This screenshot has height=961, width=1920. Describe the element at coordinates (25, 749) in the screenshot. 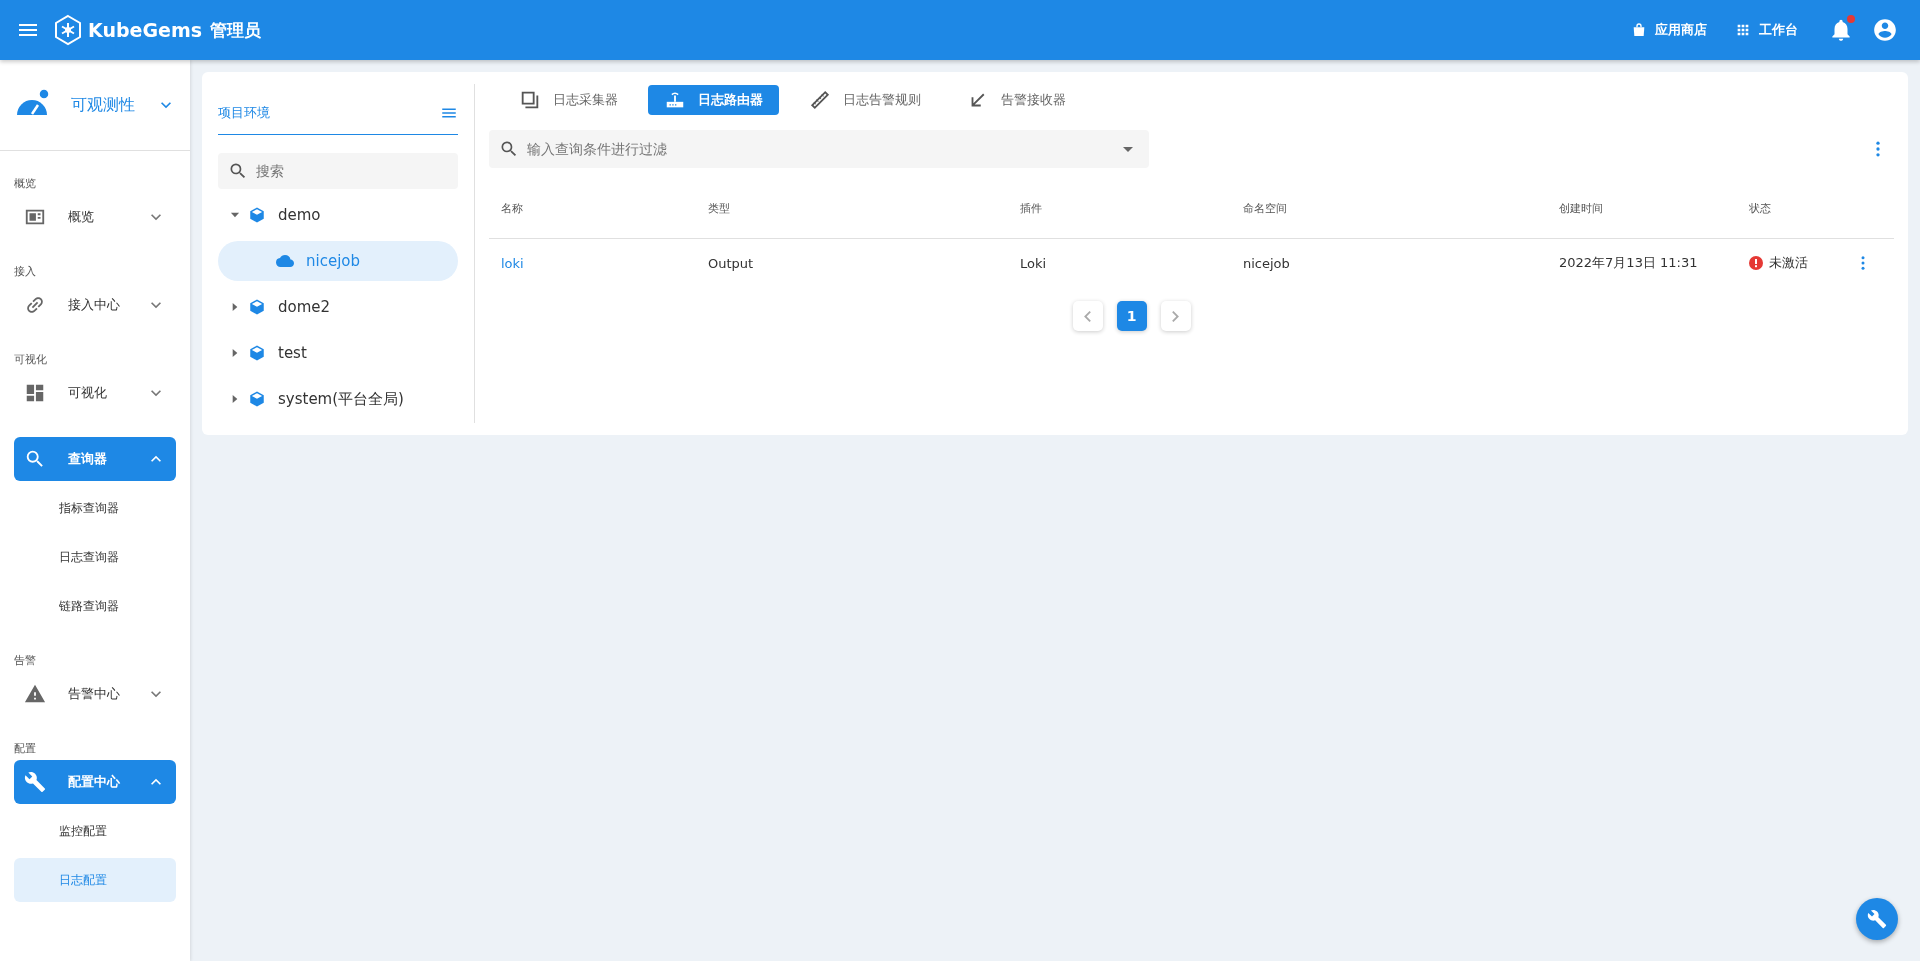

I see `group-label: 配置` at that location.